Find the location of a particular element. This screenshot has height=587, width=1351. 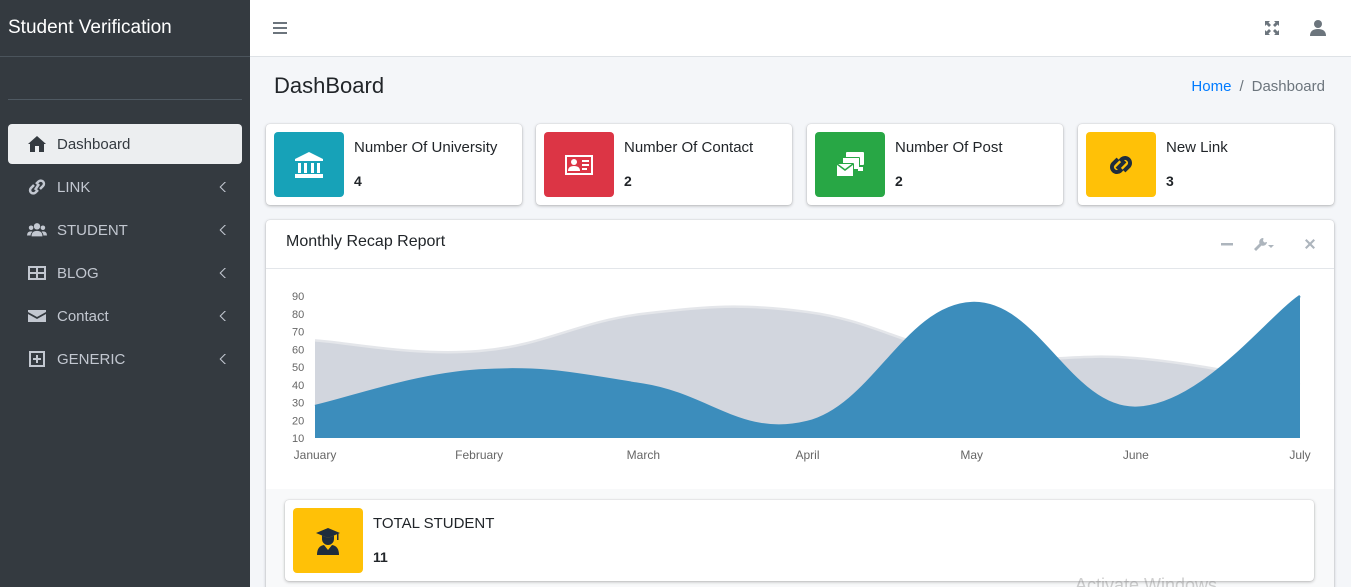

y-tick-label: 70 is located at coordinates (298, 333).